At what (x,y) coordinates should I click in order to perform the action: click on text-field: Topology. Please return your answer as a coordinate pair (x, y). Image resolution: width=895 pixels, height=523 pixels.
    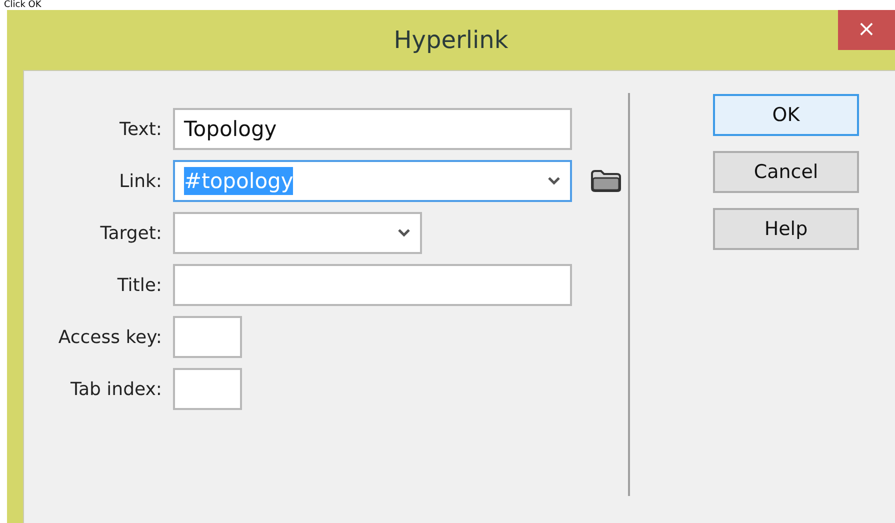
    Looking at the image, I should click on (372, 129).